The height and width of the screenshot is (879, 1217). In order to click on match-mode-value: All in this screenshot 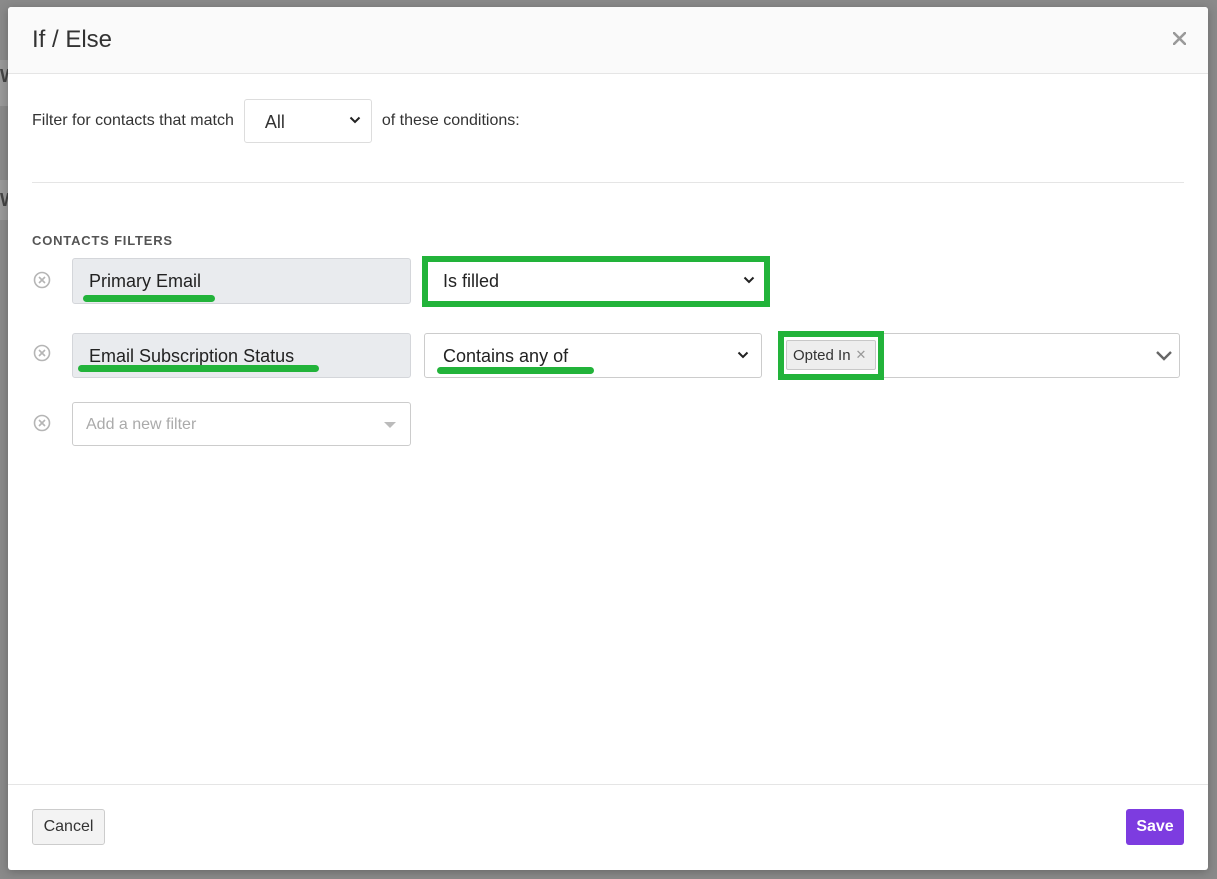, I will do `click(274, 122)`.